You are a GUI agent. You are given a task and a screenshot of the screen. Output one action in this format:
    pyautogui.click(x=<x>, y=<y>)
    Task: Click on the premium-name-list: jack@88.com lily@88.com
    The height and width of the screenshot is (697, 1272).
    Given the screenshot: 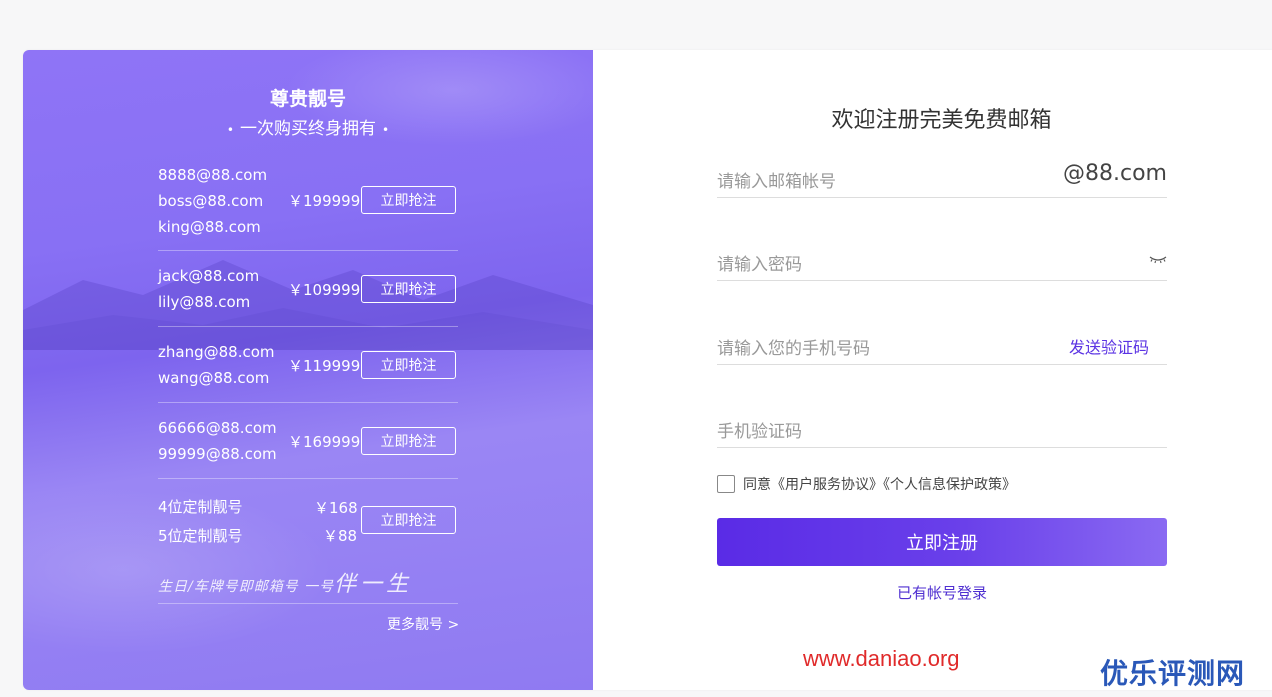 What is the action you would take?
    pyautogui.click(x=208, y=289)
    